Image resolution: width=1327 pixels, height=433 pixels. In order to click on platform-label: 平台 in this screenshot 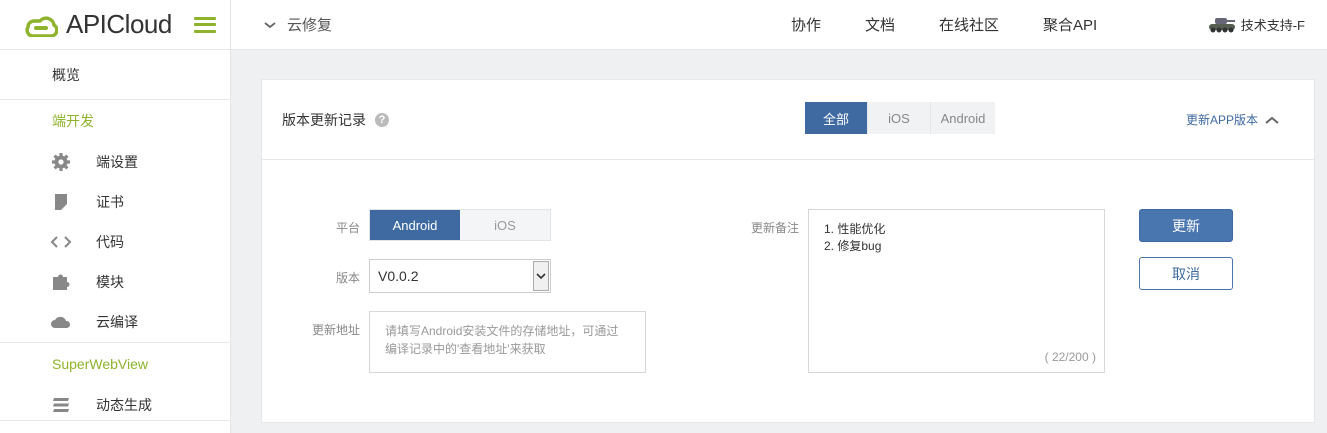, I will do `click(347, 228)`.